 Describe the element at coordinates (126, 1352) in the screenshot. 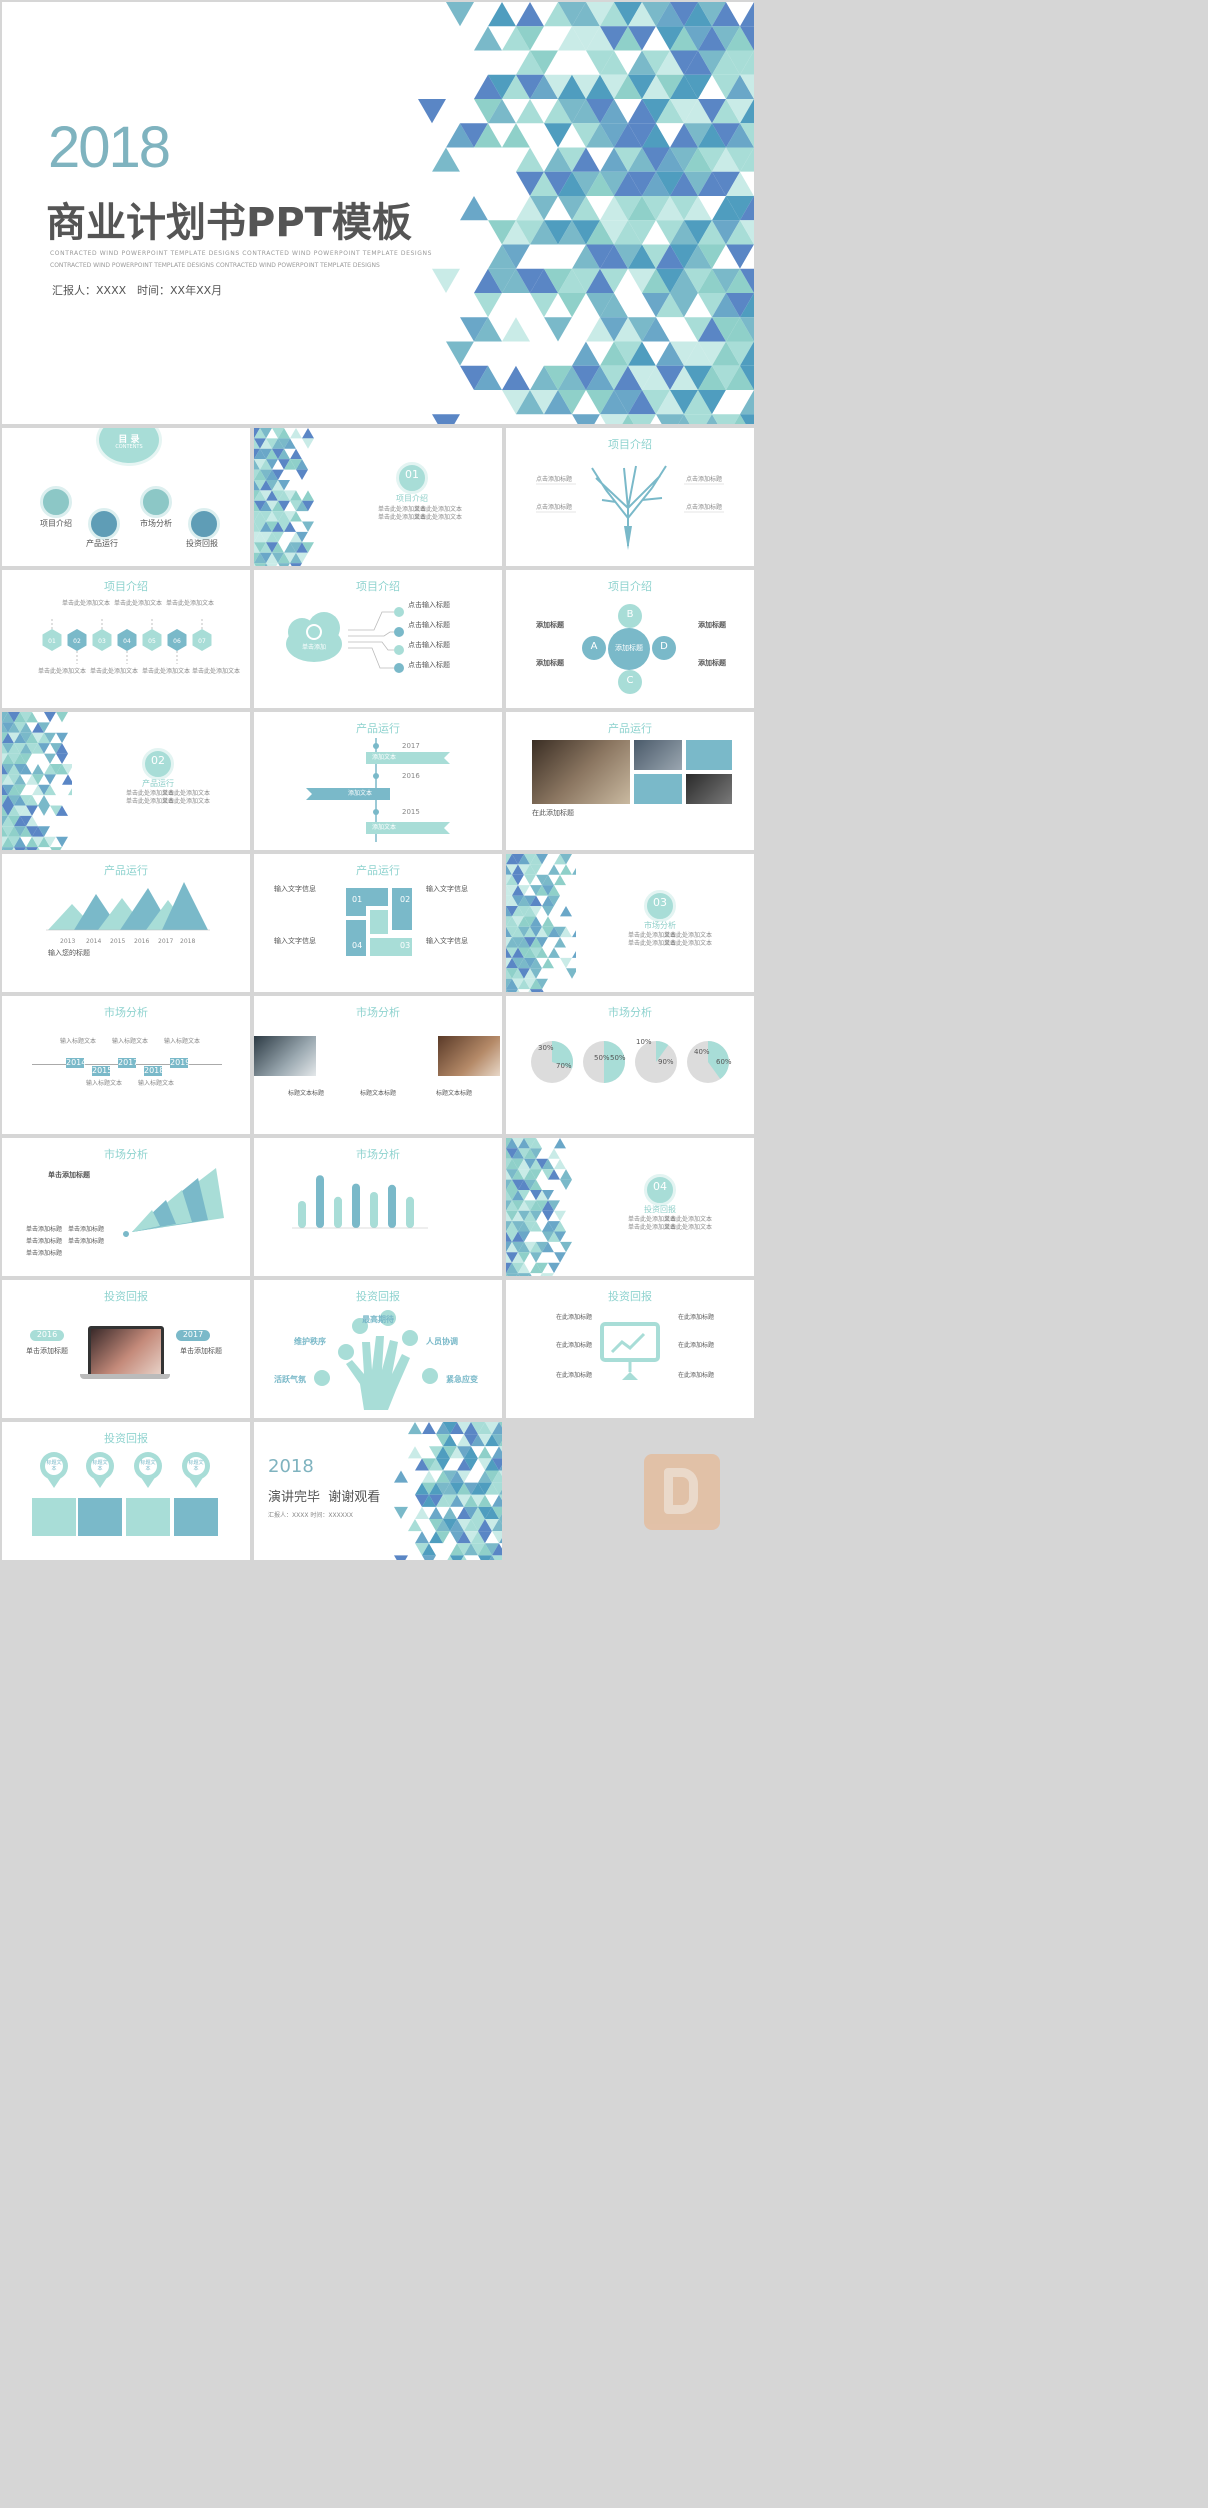

I see `laptop-screen` at that location.